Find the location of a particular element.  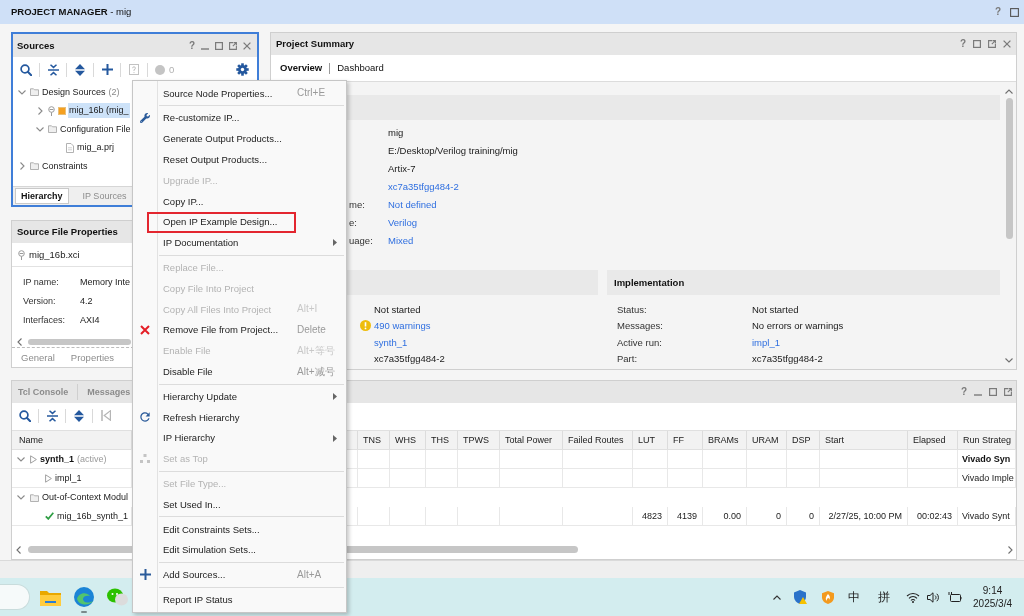

shortcut-text: Delete is located at coordinates (311, 330).